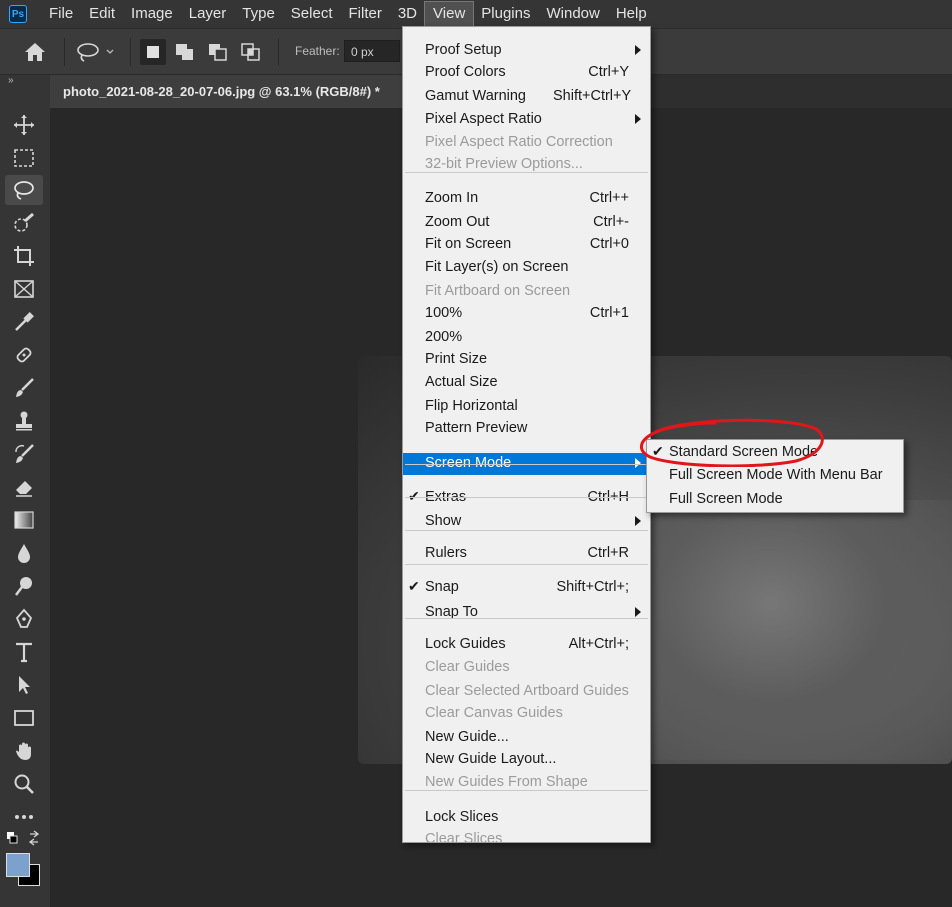 The width and height of the screenshot is (952, 907). Describe the element at coordinates (24, 838) in the screenshot. I see `default-colors-icon` at that location.